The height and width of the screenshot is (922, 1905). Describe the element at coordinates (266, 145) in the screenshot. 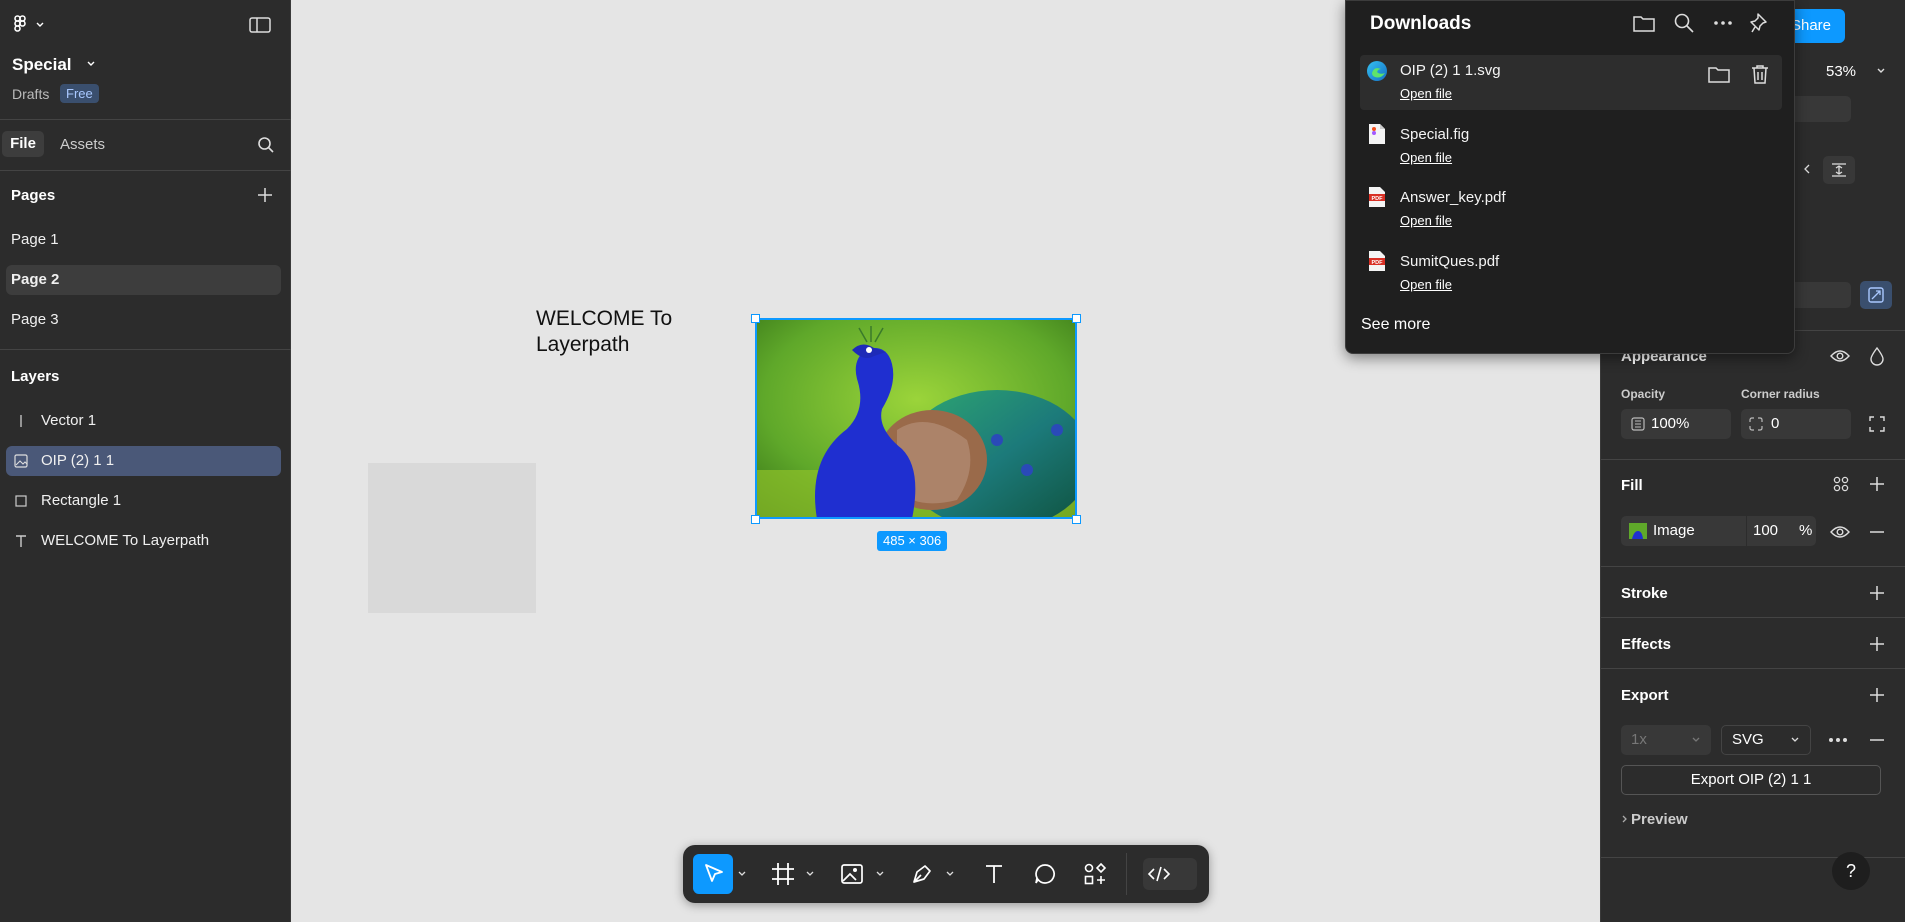

I see `search-layers-button` at that location.